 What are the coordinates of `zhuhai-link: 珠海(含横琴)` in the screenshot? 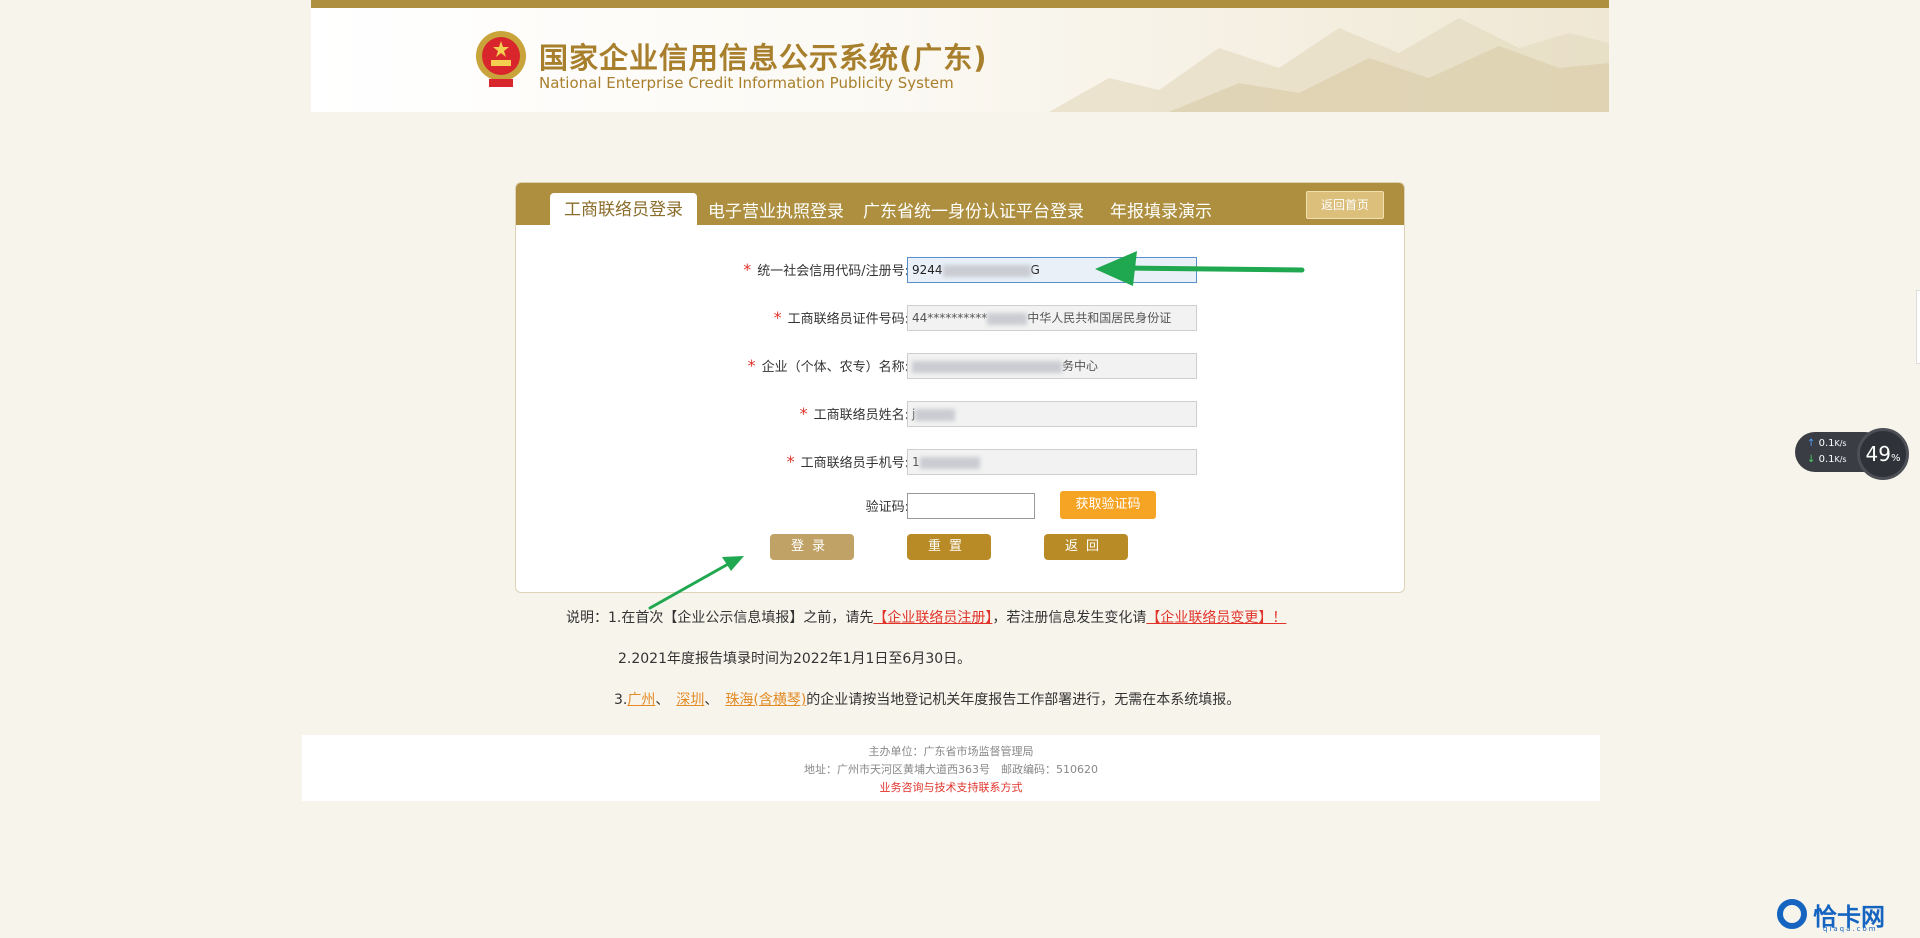 It's located at (765, 700).